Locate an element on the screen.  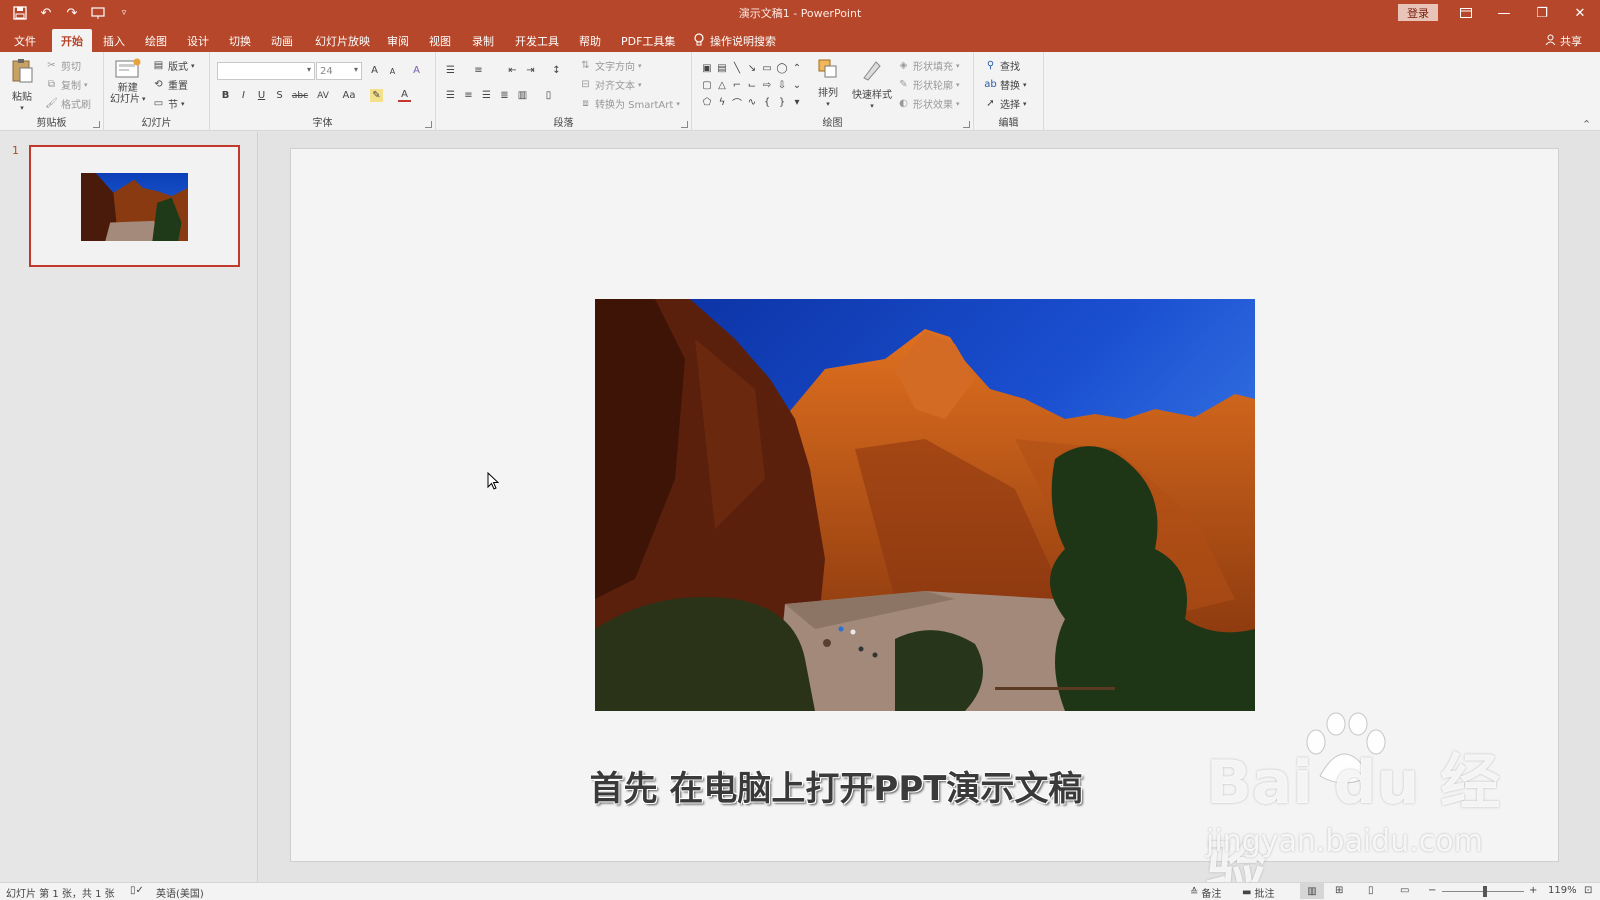
triangle-shape-icon: △ is located at coordinates (722, 85).